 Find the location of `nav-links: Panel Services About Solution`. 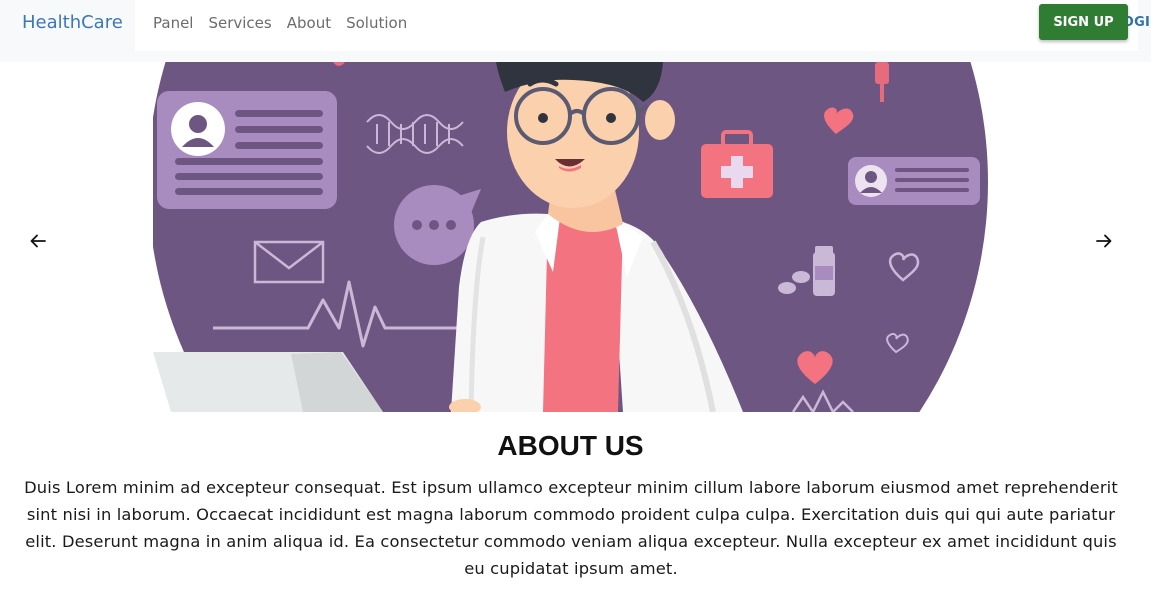

nav-links: Panel Services About Solution is located at coordinates (287, 23).